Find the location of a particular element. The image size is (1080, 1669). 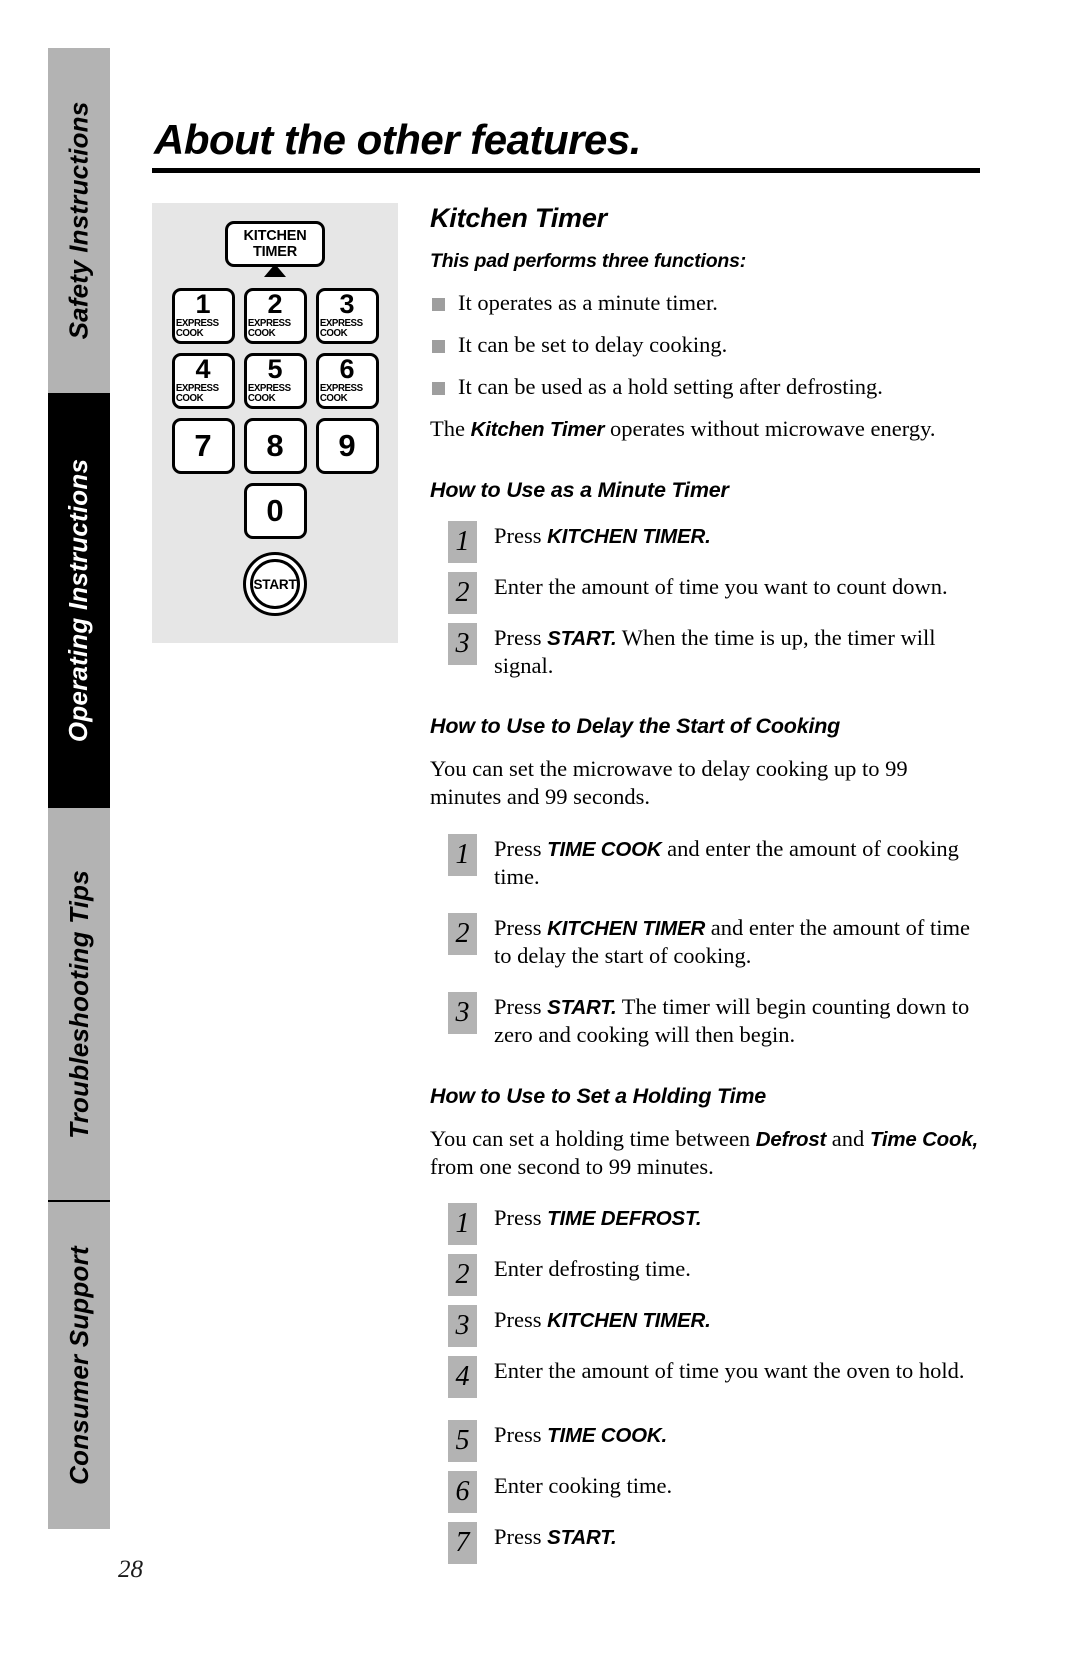

list-item: It can be set to delay cooking. is located at coordinates (705, 345).